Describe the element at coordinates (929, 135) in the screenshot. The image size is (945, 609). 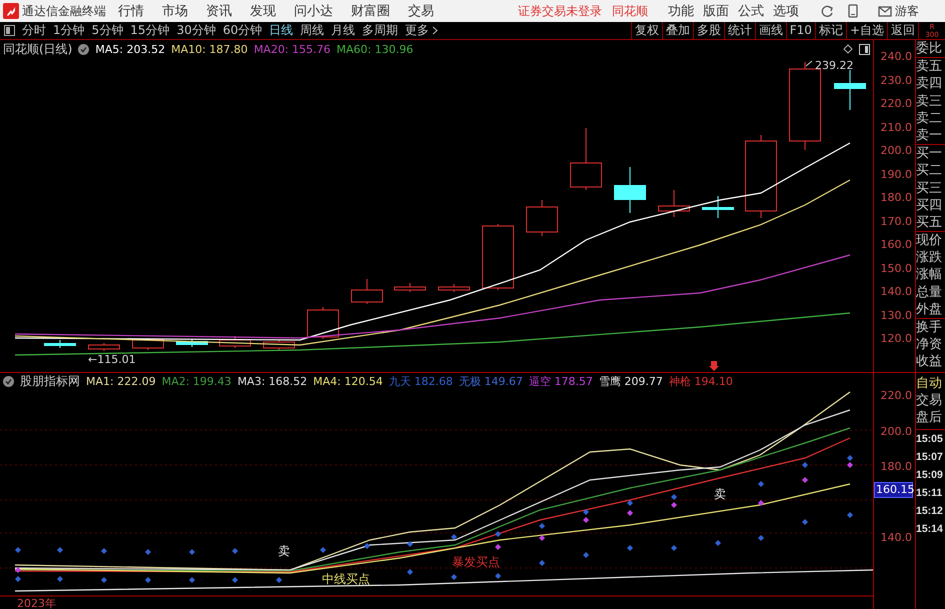
I see `quote-label: 卖一` at that location.